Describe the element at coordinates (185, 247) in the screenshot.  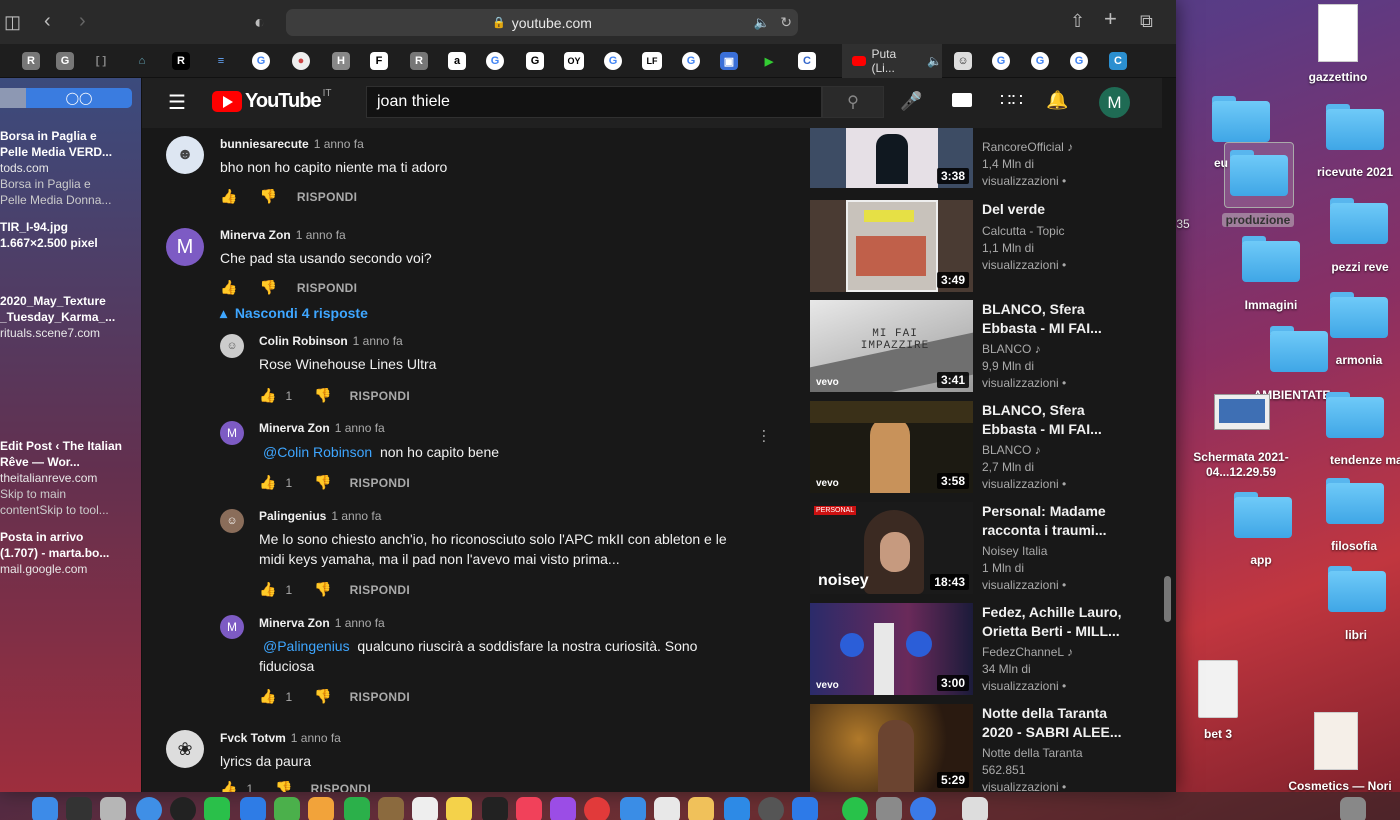
I see `comment-avatar: M` at that location.